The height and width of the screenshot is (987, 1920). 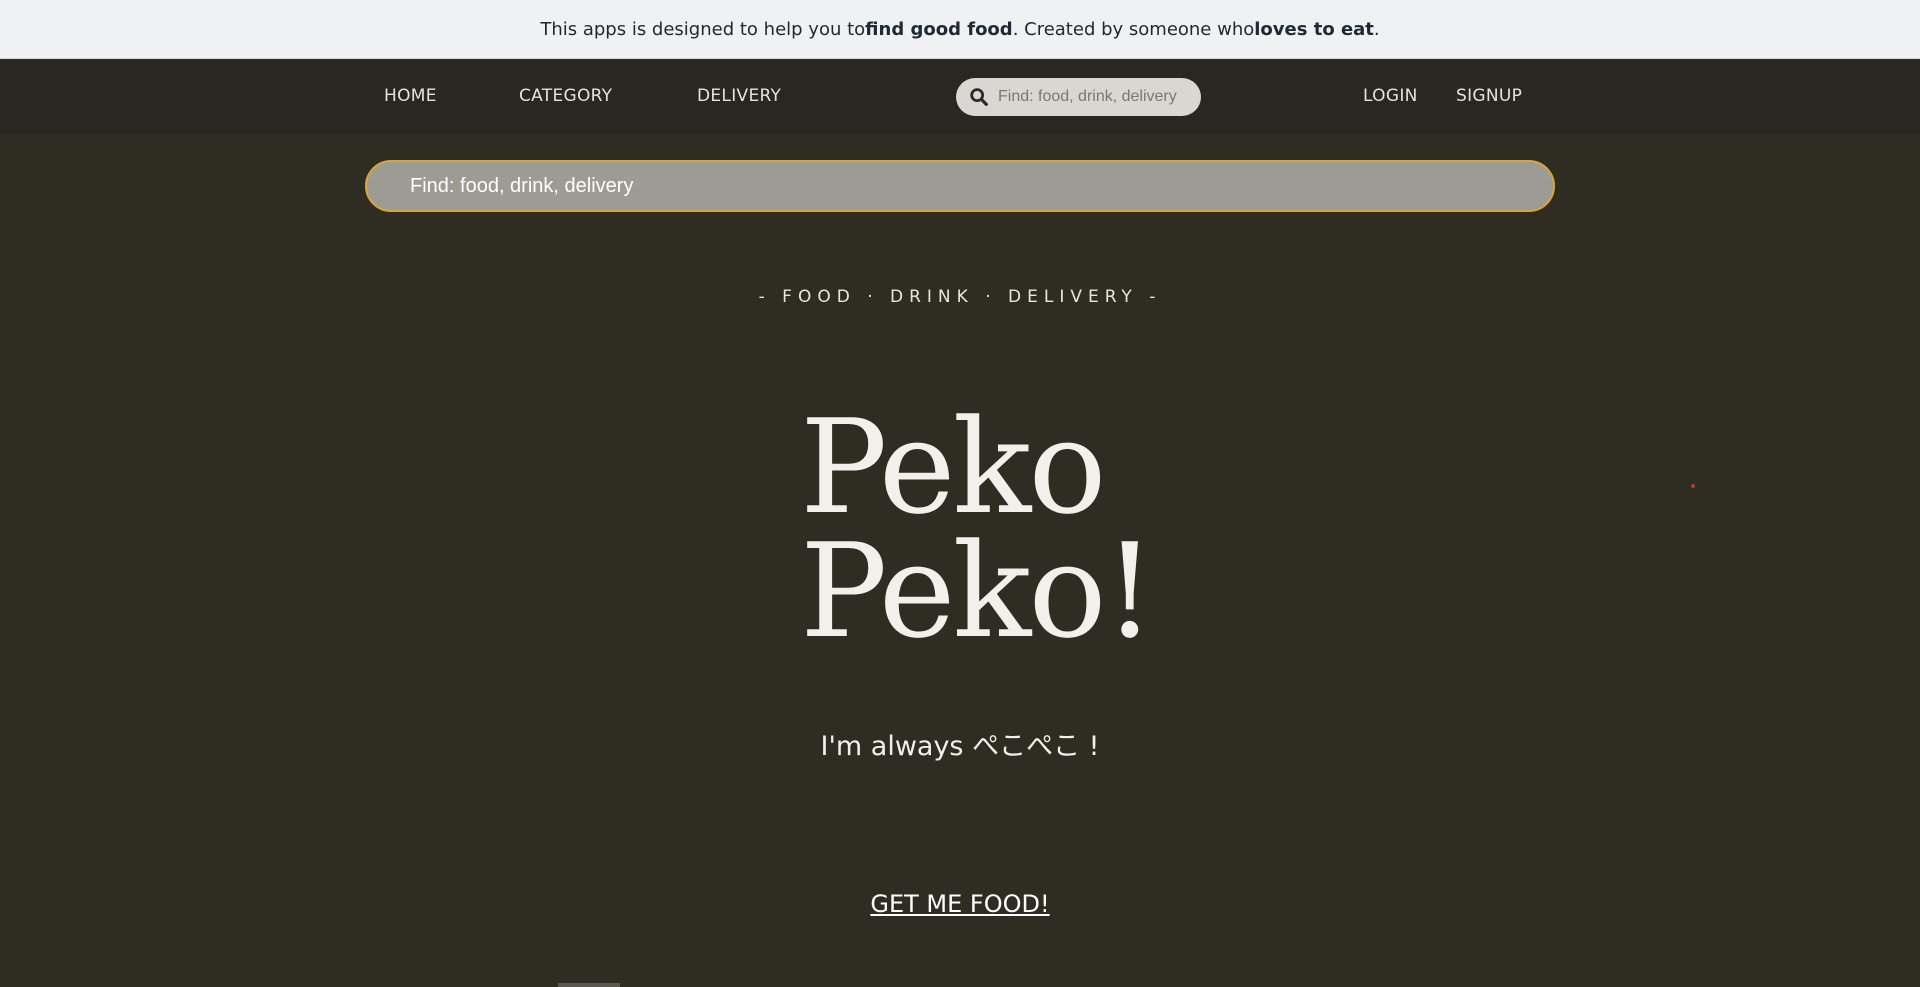 I want to click on nav-search-box, so click(x=1078, y=97).